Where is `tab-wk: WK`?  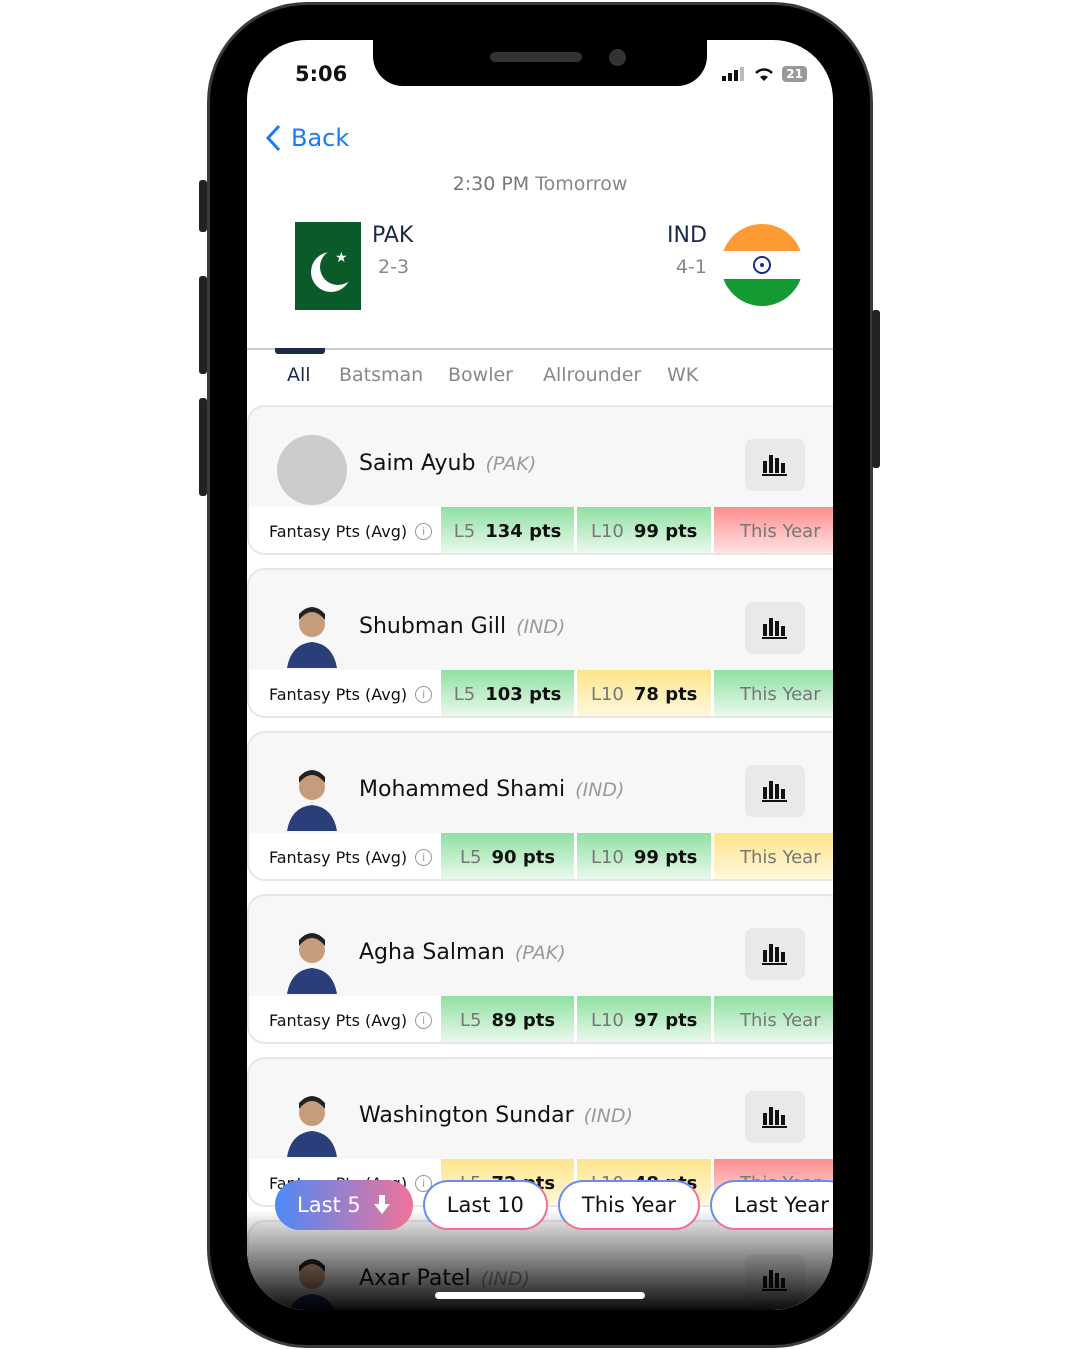 tab-wk: WK is located at coordinates (682, 375).